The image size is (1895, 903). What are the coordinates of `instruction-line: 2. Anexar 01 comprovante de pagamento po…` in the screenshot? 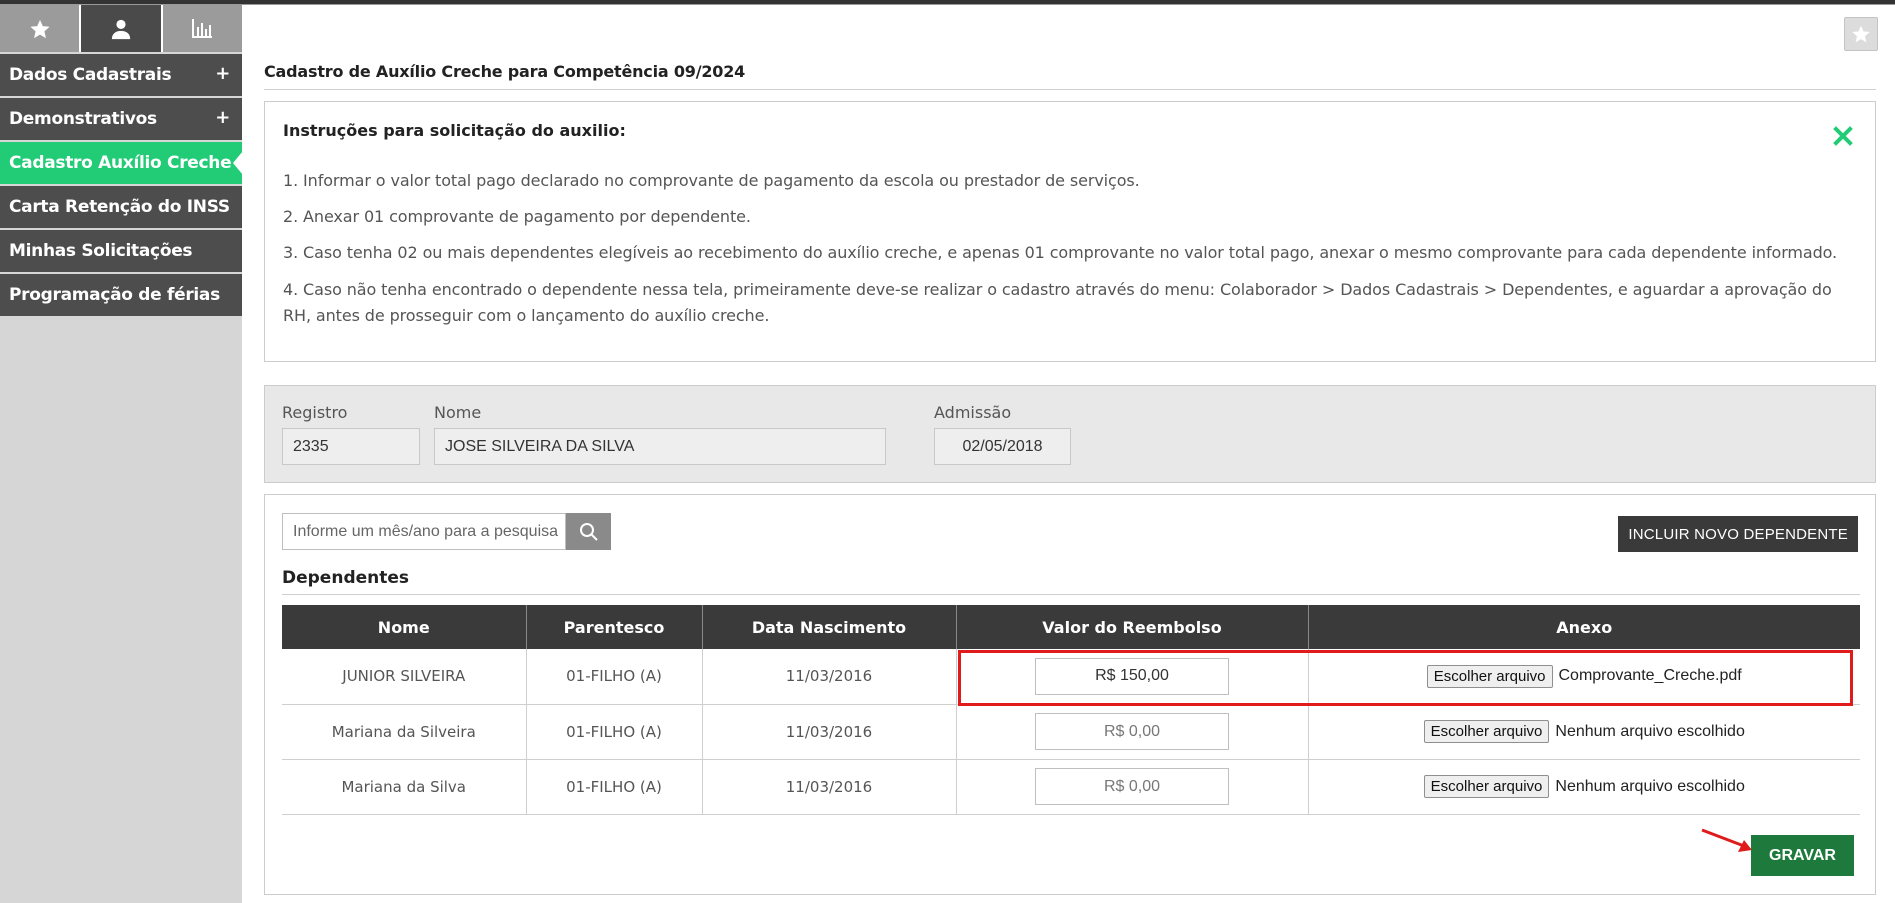 It's located at (517, 216).